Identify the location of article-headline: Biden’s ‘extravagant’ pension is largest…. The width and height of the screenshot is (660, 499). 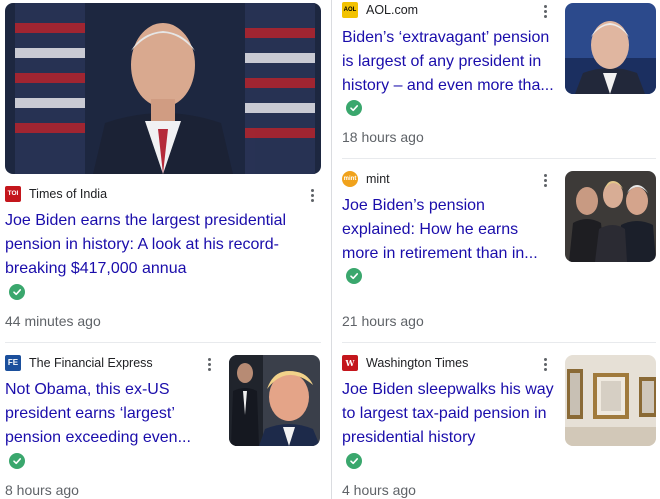
(449, 62).